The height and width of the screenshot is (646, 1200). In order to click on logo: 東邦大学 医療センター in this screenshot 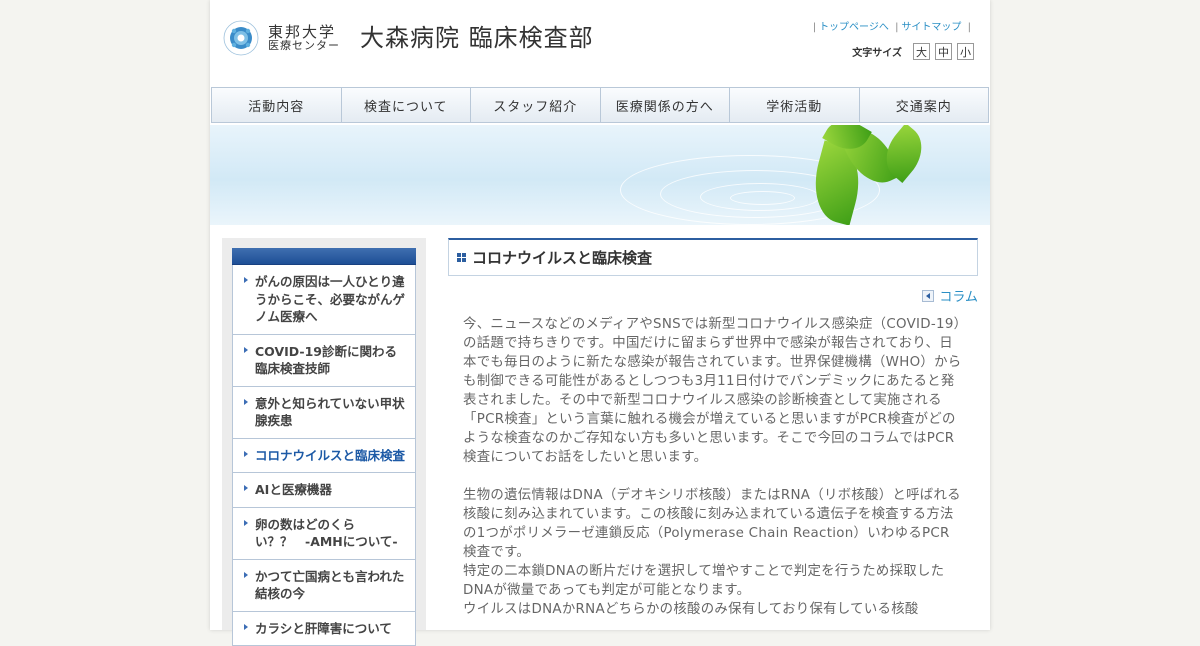, I will do `click(281, 38)`.